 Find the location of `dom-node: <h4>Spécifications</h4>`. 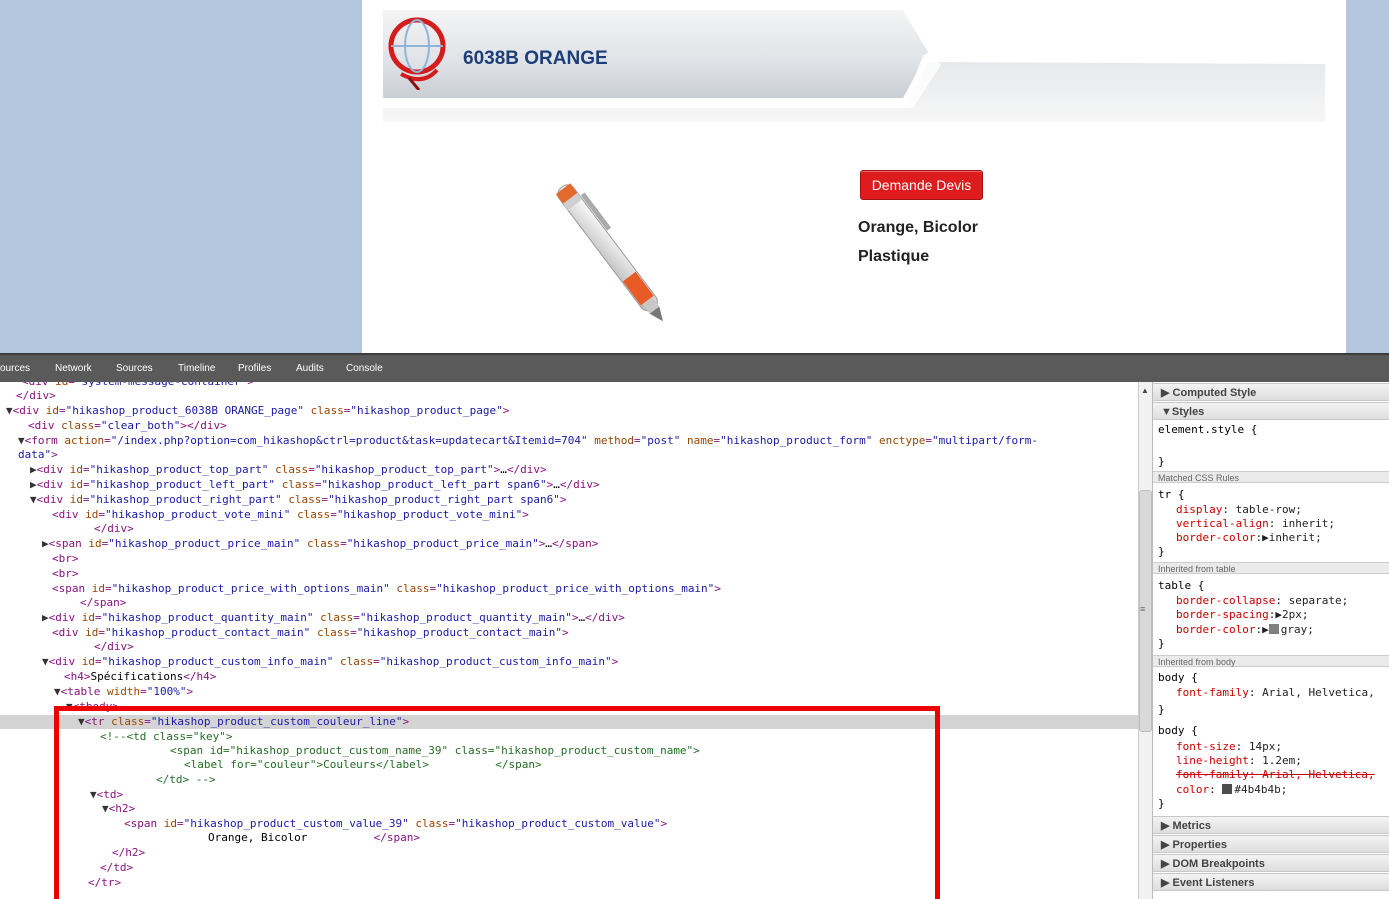

dom-node: <h4>Spécifications</h4> is located at coordinates (140, 677).